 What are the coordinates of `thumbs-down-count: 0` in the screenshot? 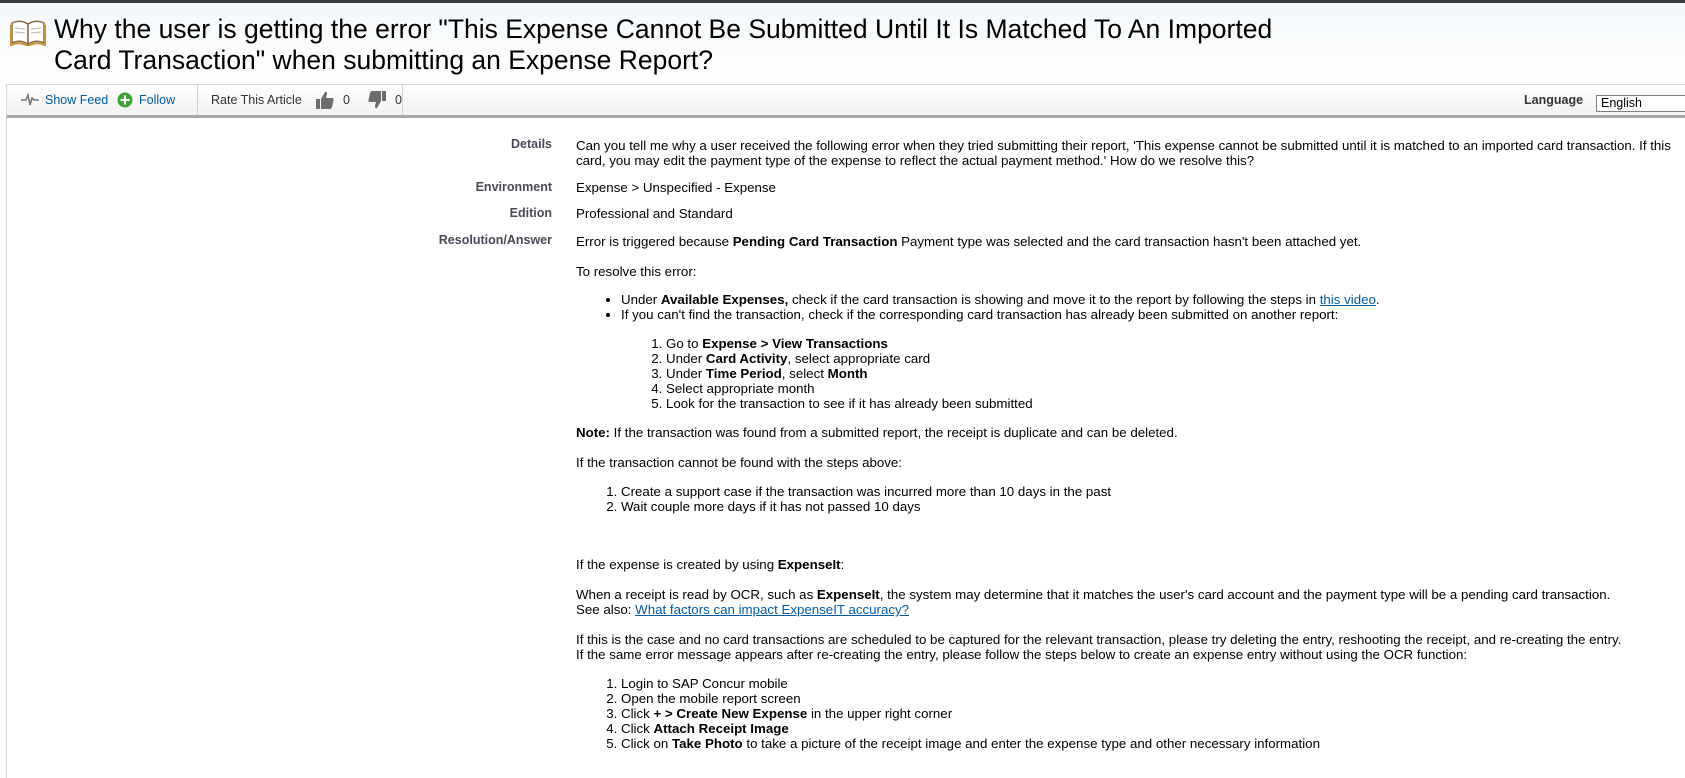 It's located at (398, 100).